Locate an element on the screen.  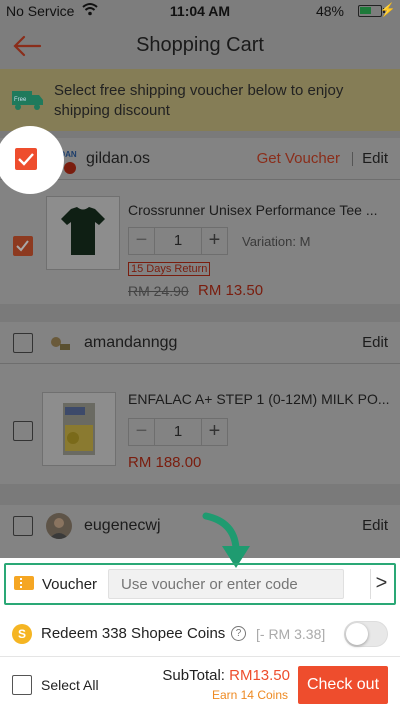
battery-icon is located at coordinates (370, 11).